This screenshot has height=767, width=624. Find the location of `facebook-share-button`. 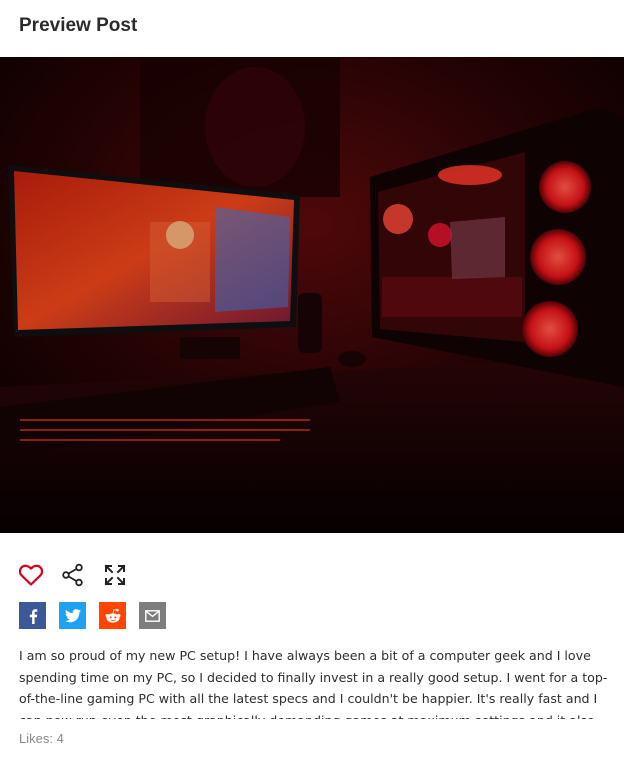

facebook-share-button is located at coordinates (32, 615).